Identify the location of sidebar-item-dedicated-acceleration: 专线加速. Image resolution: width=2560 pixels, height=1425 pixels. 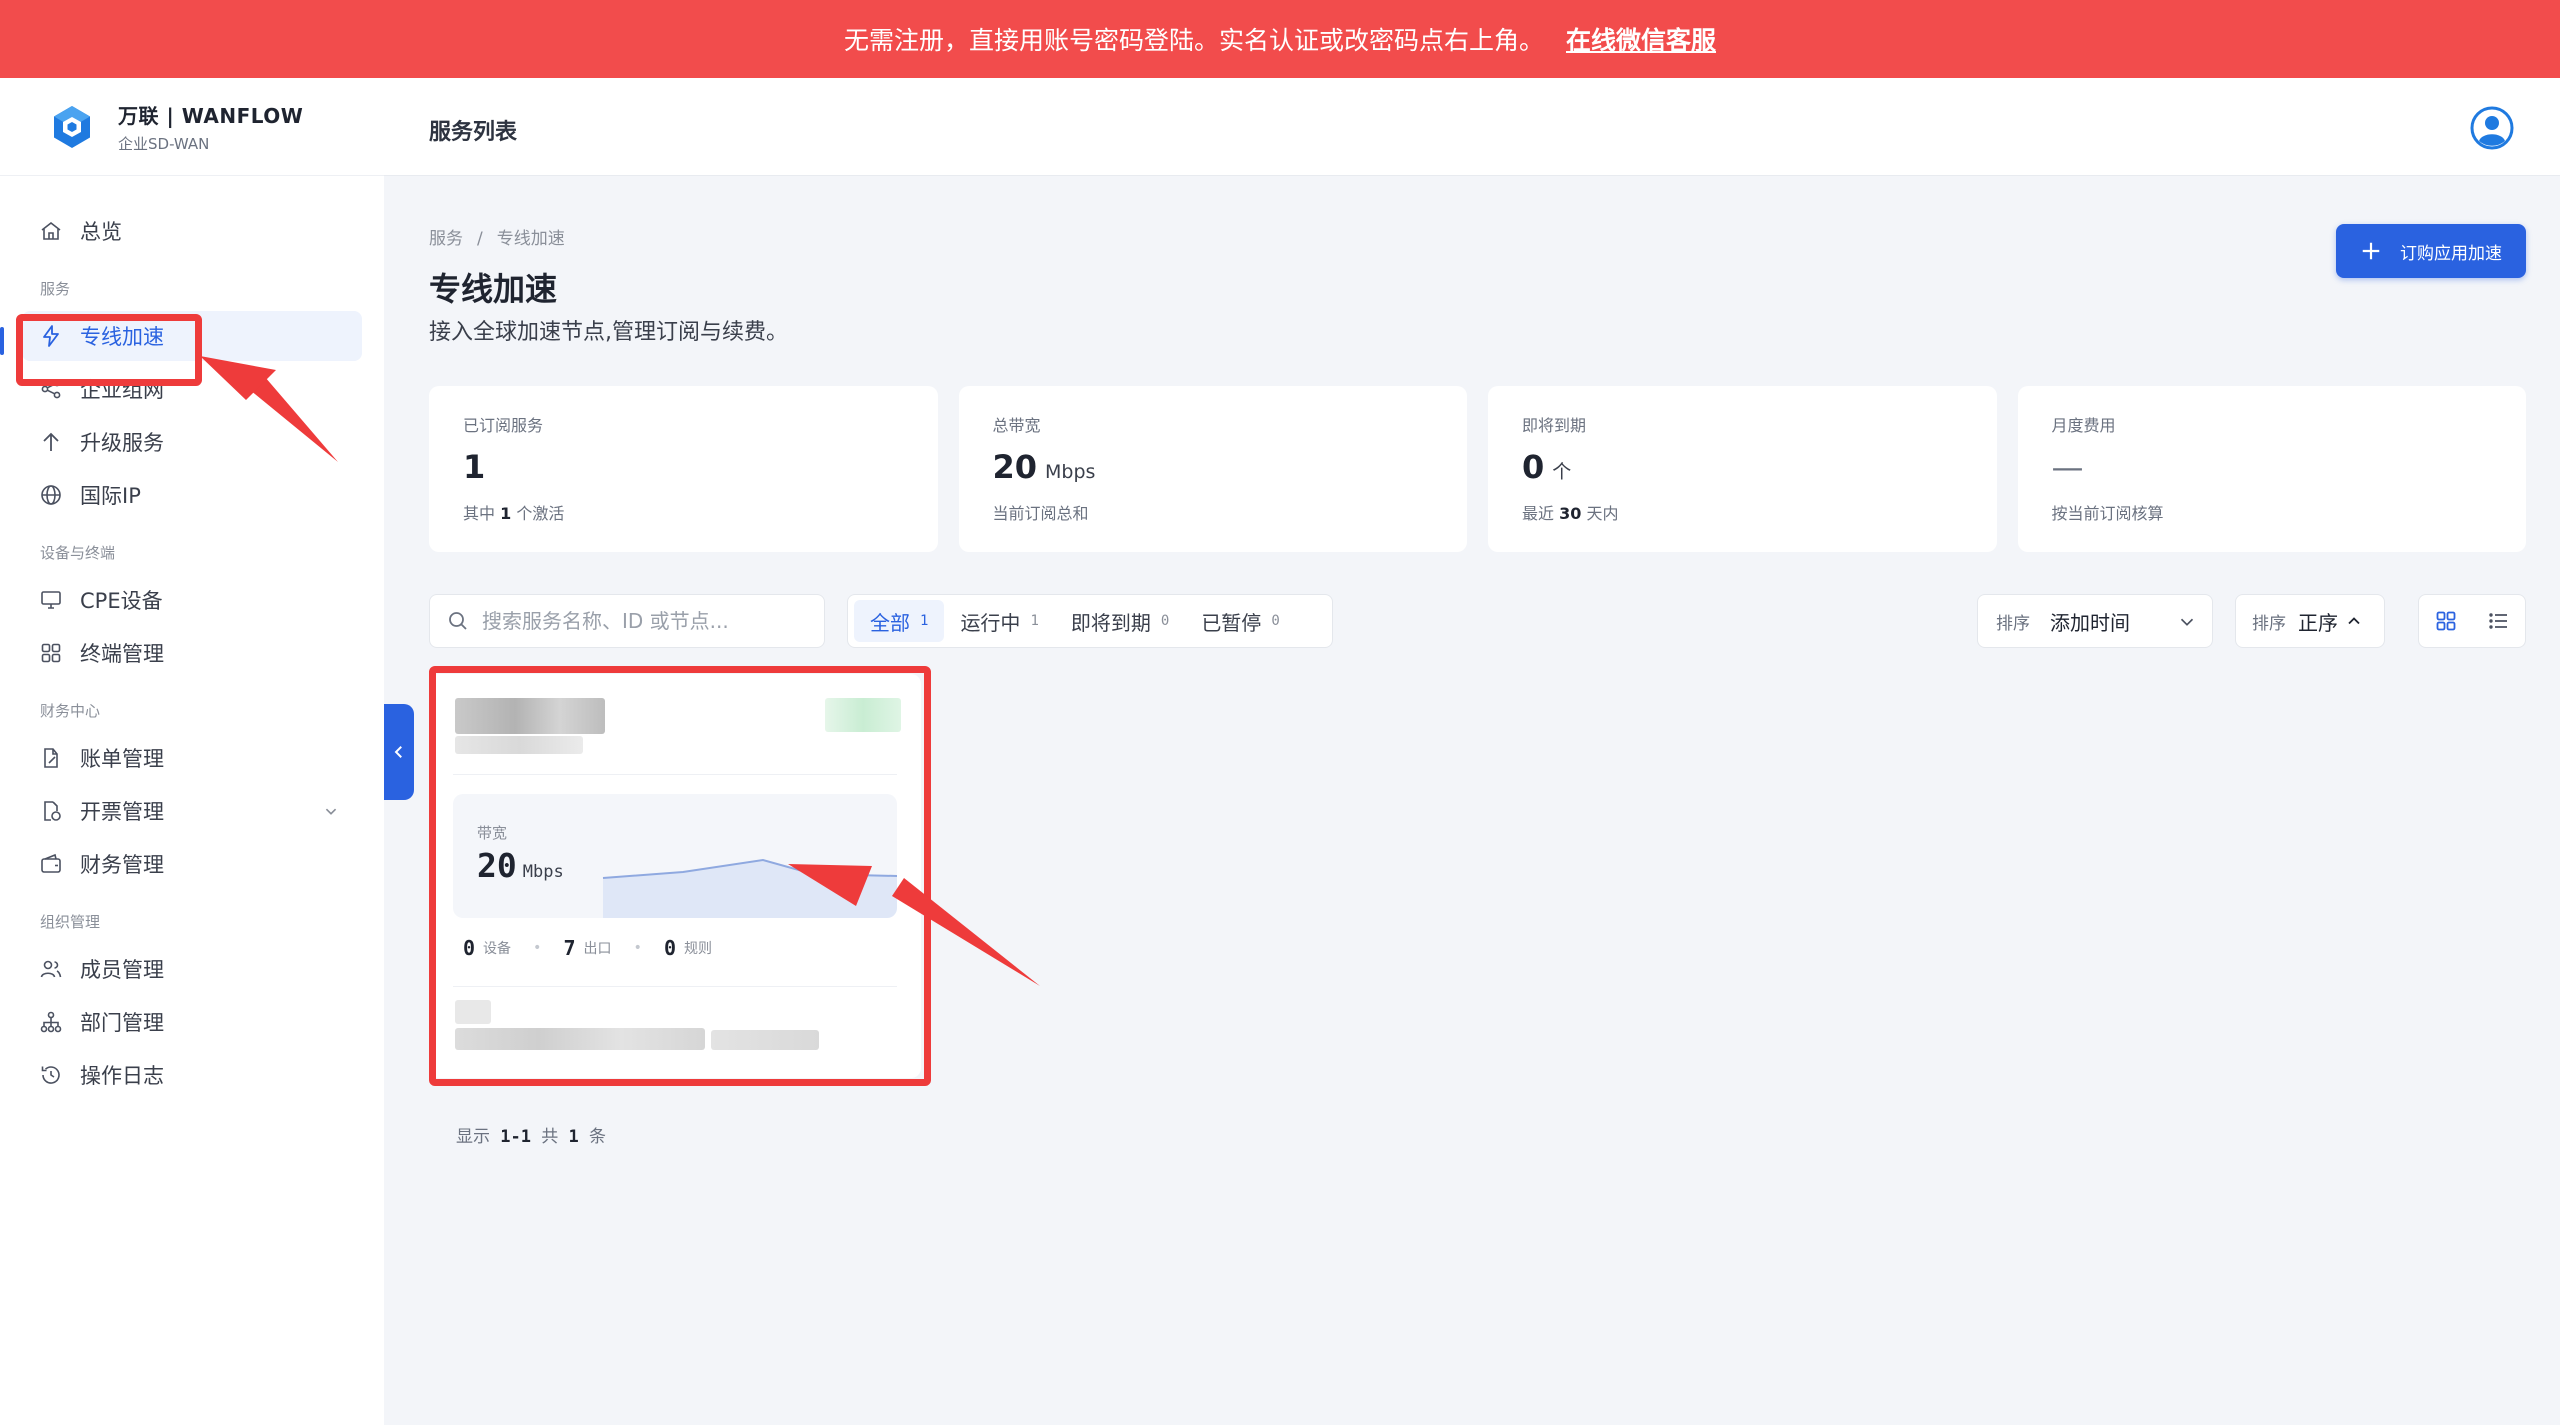
(192, 336).